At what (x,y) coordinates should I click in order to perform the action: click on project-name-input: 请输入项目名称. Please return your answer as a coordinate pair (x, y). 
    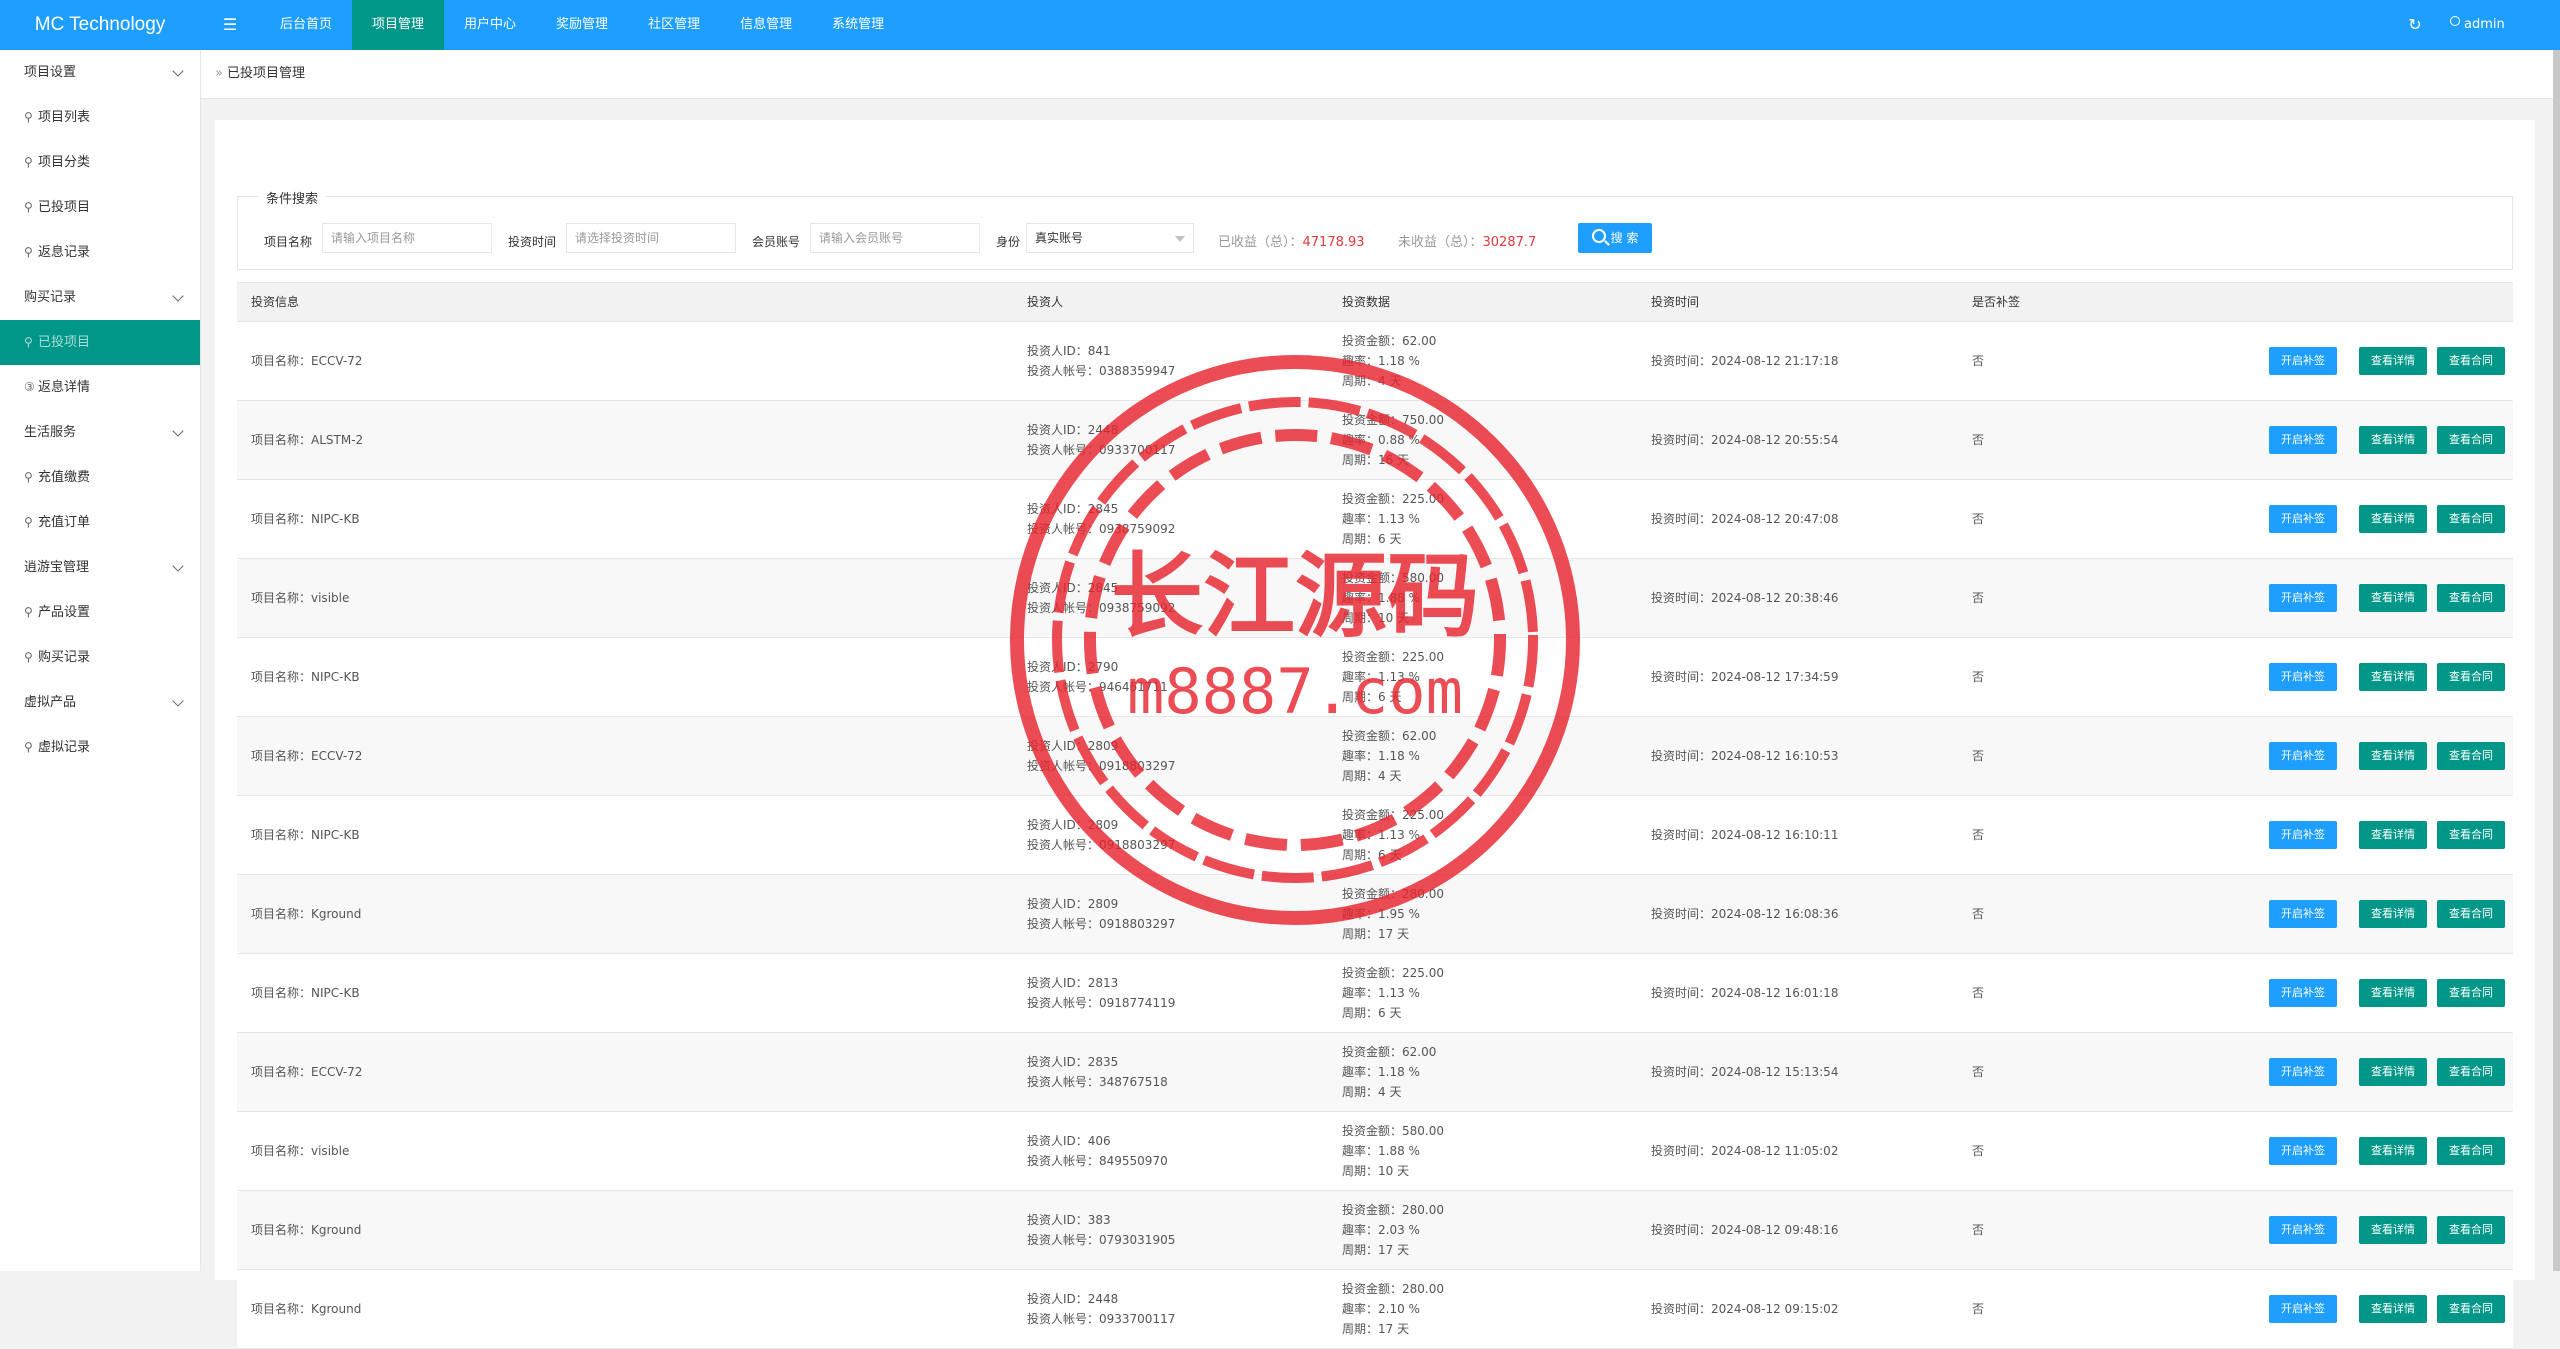
    Looking at the image, I should click on (407, 238).